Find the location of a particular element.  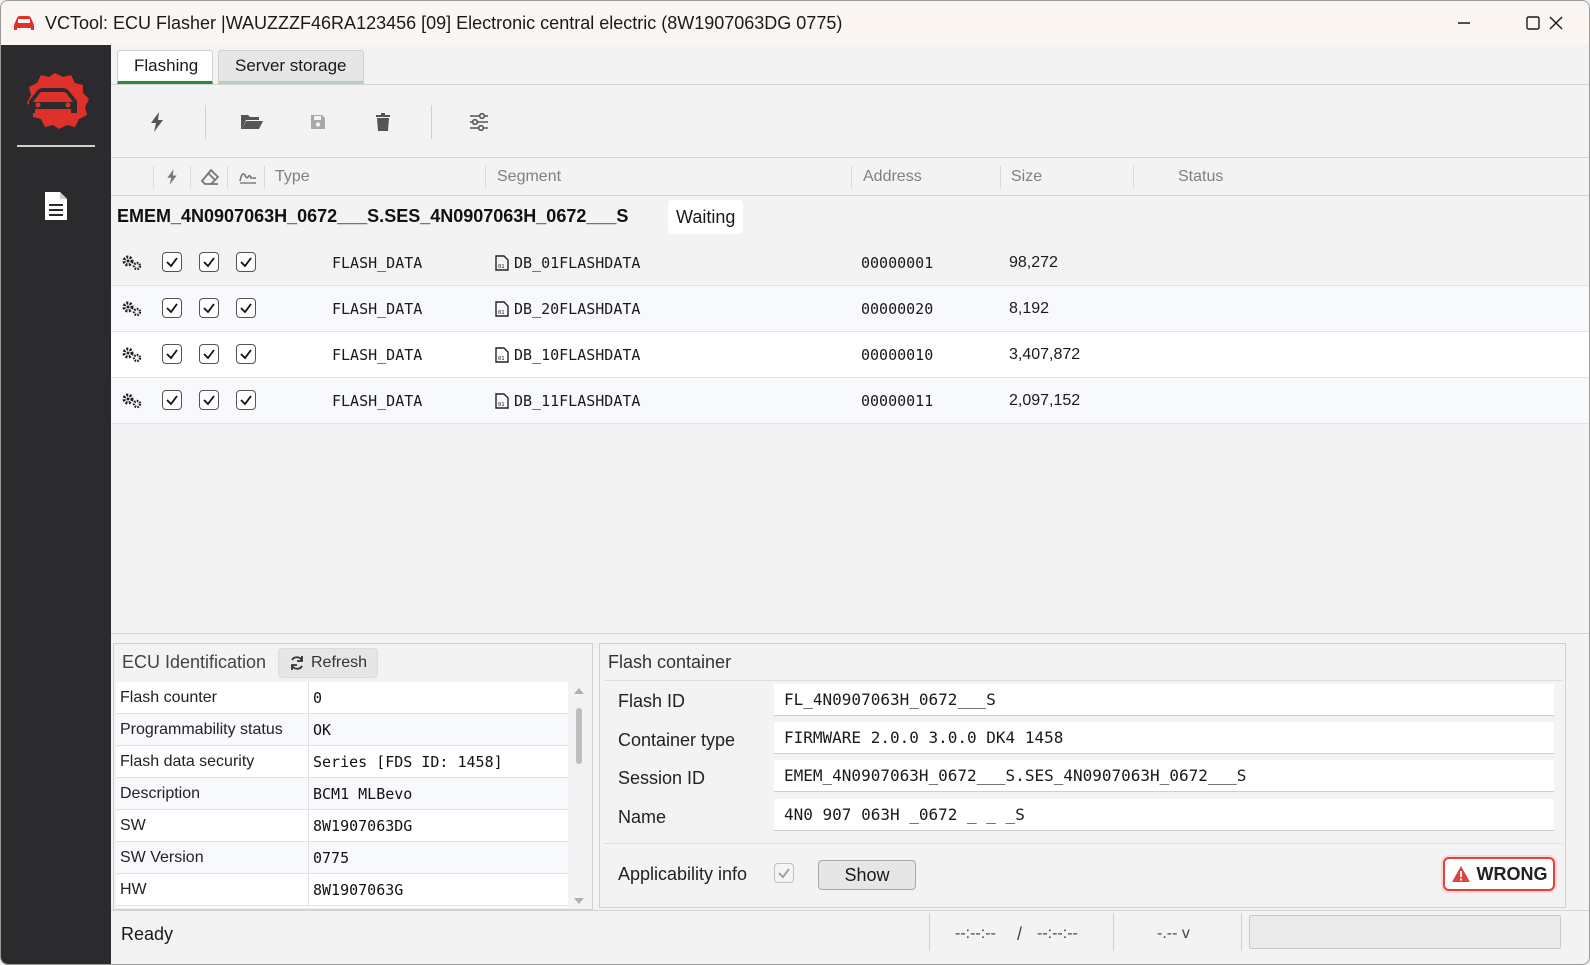

settings-sliders-icon is located at coordinates (479, 122).